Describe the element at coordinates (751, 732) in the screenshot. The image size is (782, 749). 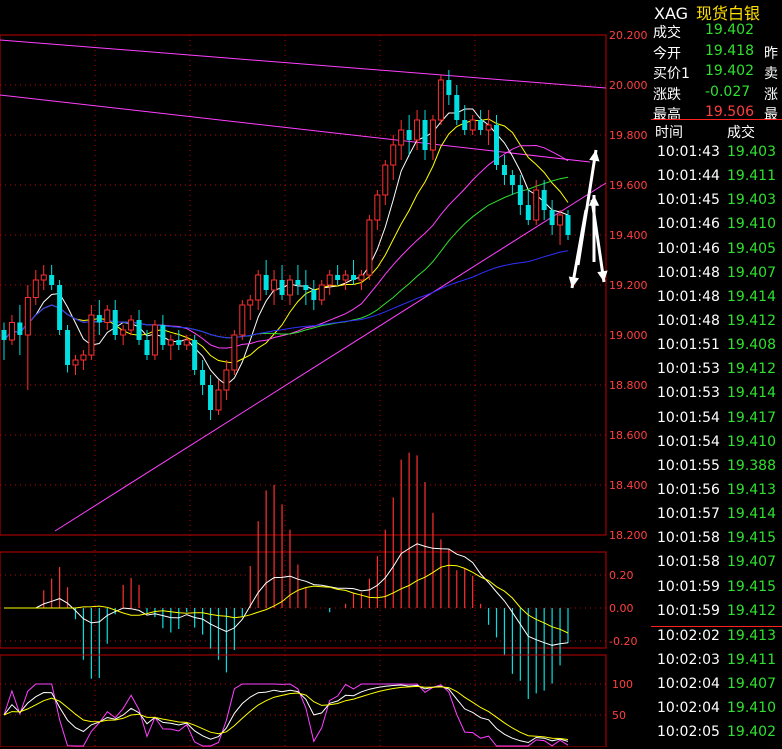
I see `tick-price: 19.402` at that location.